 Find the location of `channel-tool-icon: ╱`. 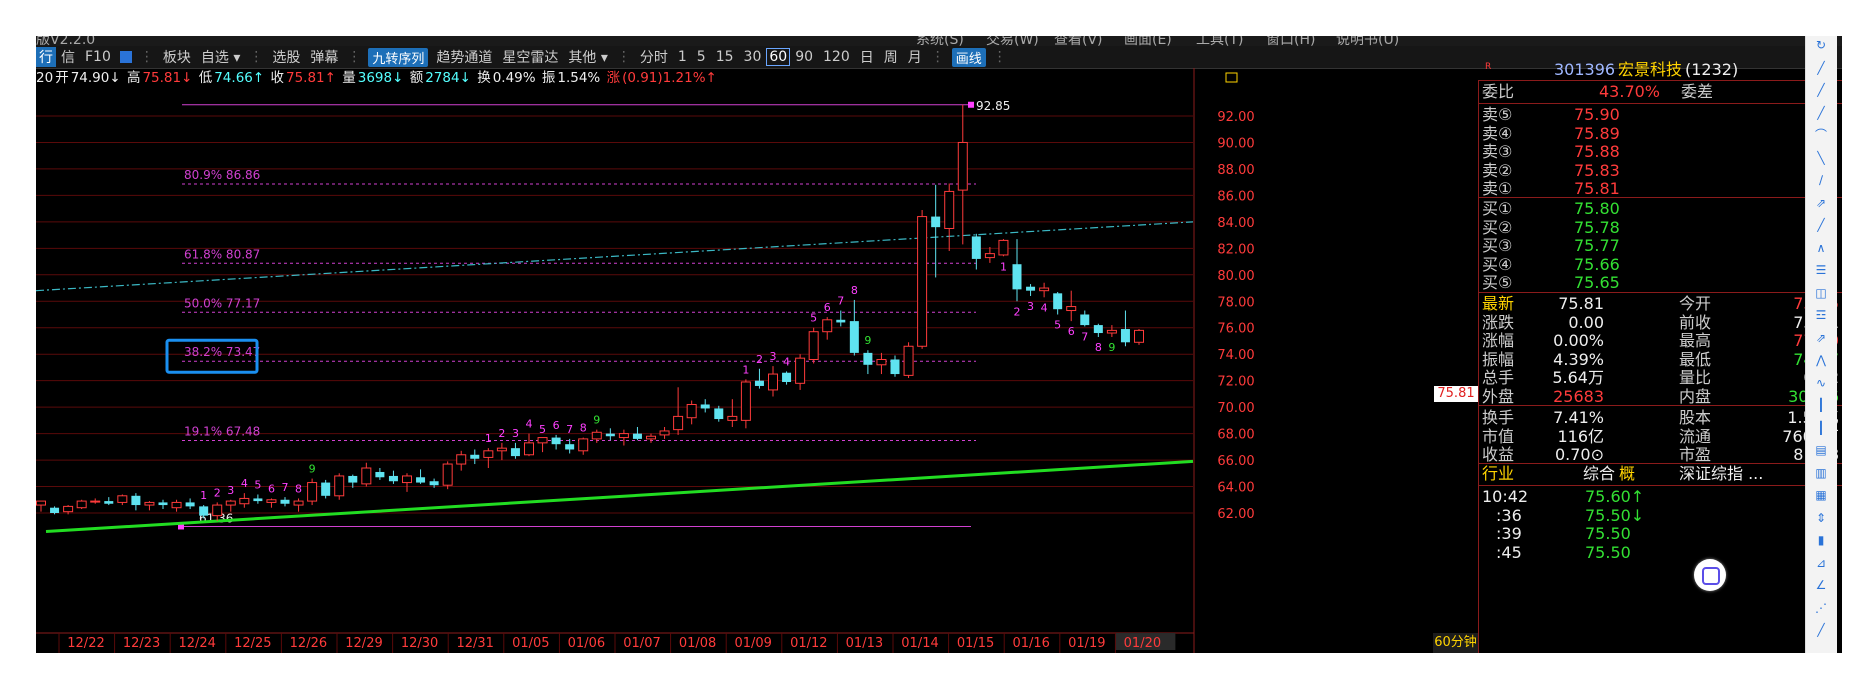

channel-tool-icon: ╱ is located at coordinates (1821, 225).